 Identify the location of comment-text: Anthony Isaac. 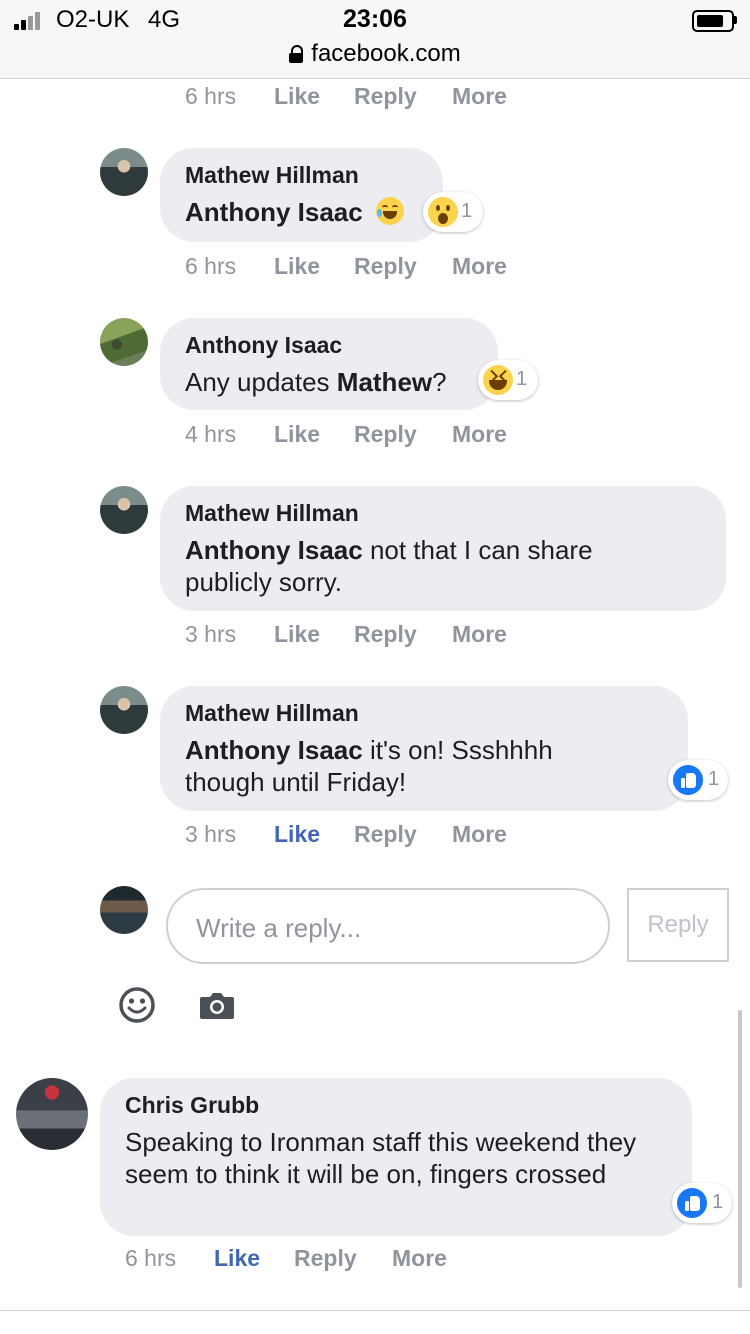
(294, 212).